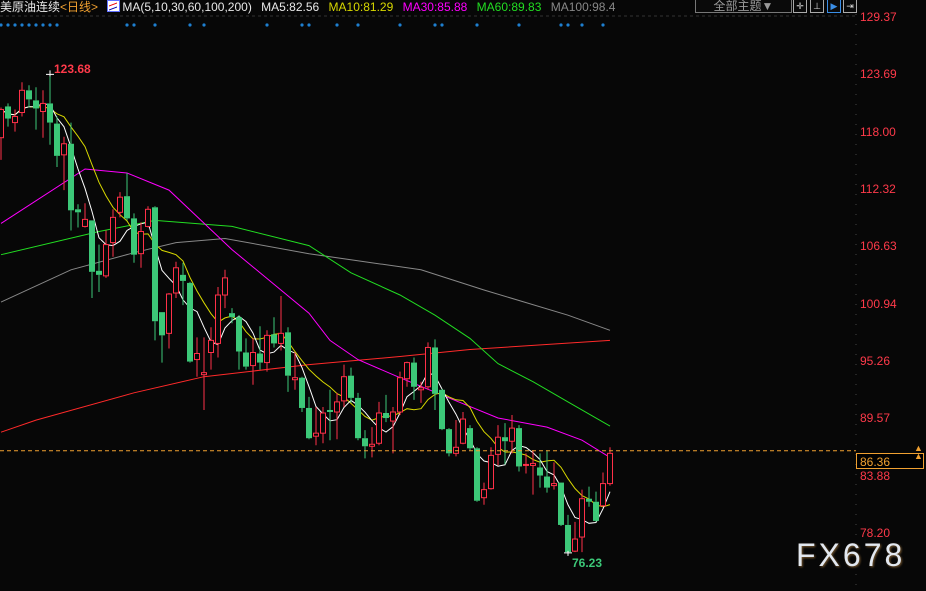 The height and width of the screenshot is (591, 926). Describe the element at coordinates (875, 475) in the screenshot. I see `price-tick-label: 83.88` at that location.